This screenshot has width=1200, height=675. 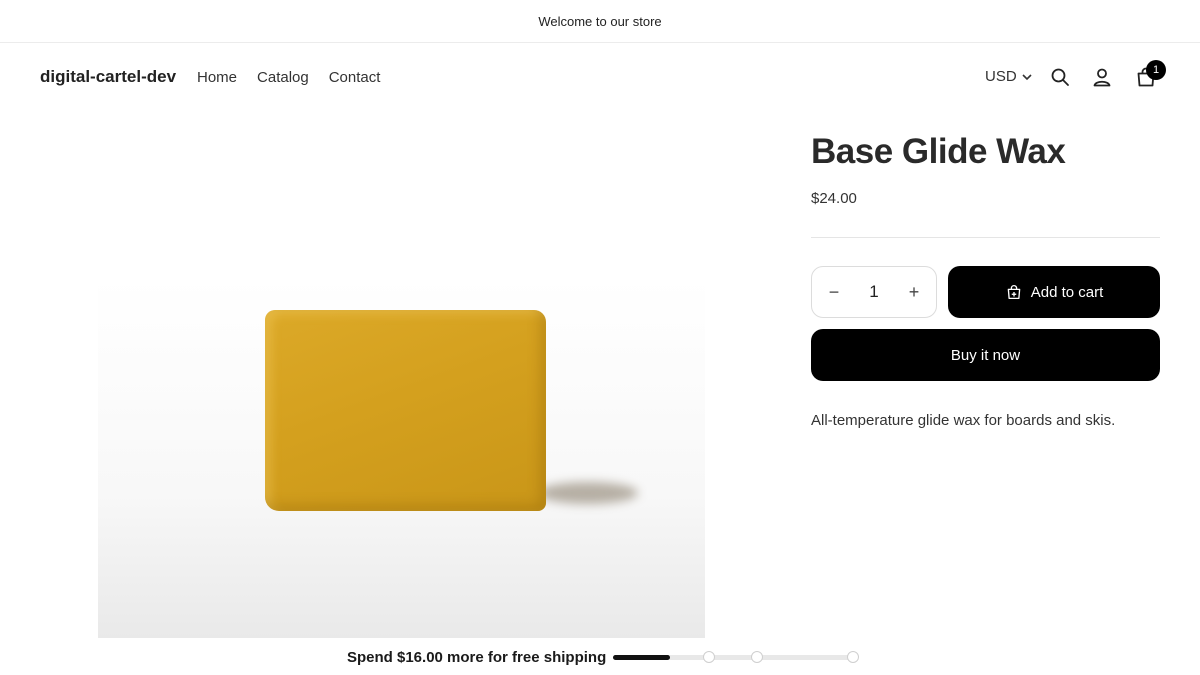 What do you see at coordinates (1067, 292) in the screenshot?
I see `add-to-cart-label: Add to cart` at bounding box center [1067, 292].